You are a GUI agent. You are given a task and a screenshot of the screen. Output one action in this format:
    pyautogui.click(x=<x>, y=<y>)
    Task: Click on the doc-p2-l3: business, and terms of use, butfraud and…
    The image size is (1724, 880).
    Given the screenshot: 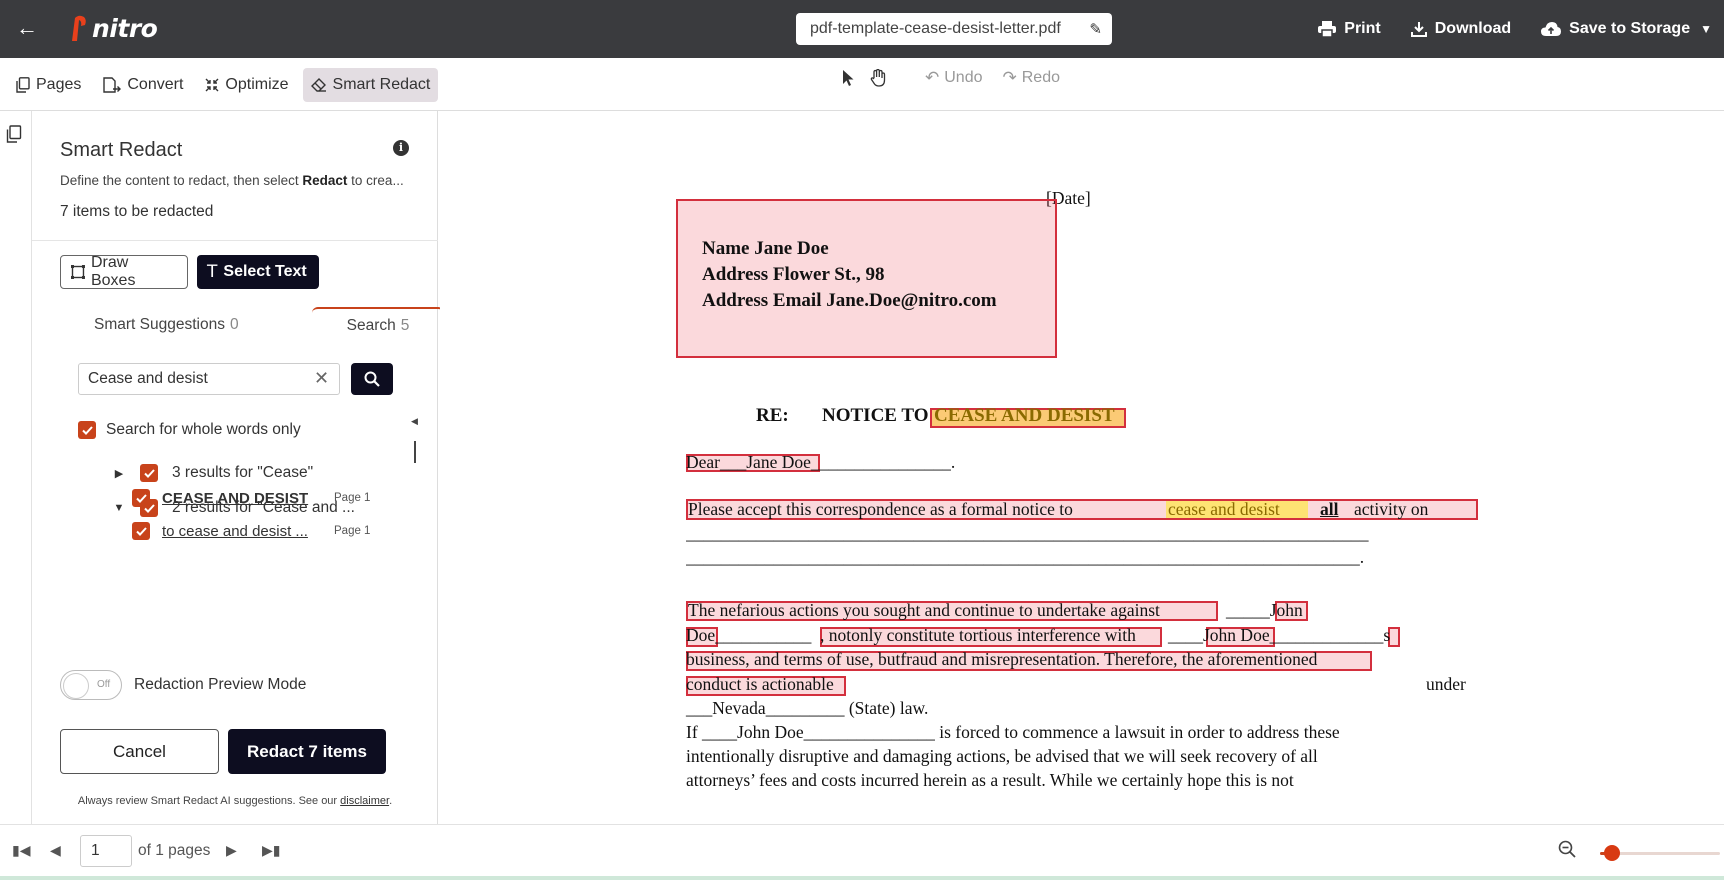 What is the action you would take?
    pyautogui.click(x=1002, y=659)
    